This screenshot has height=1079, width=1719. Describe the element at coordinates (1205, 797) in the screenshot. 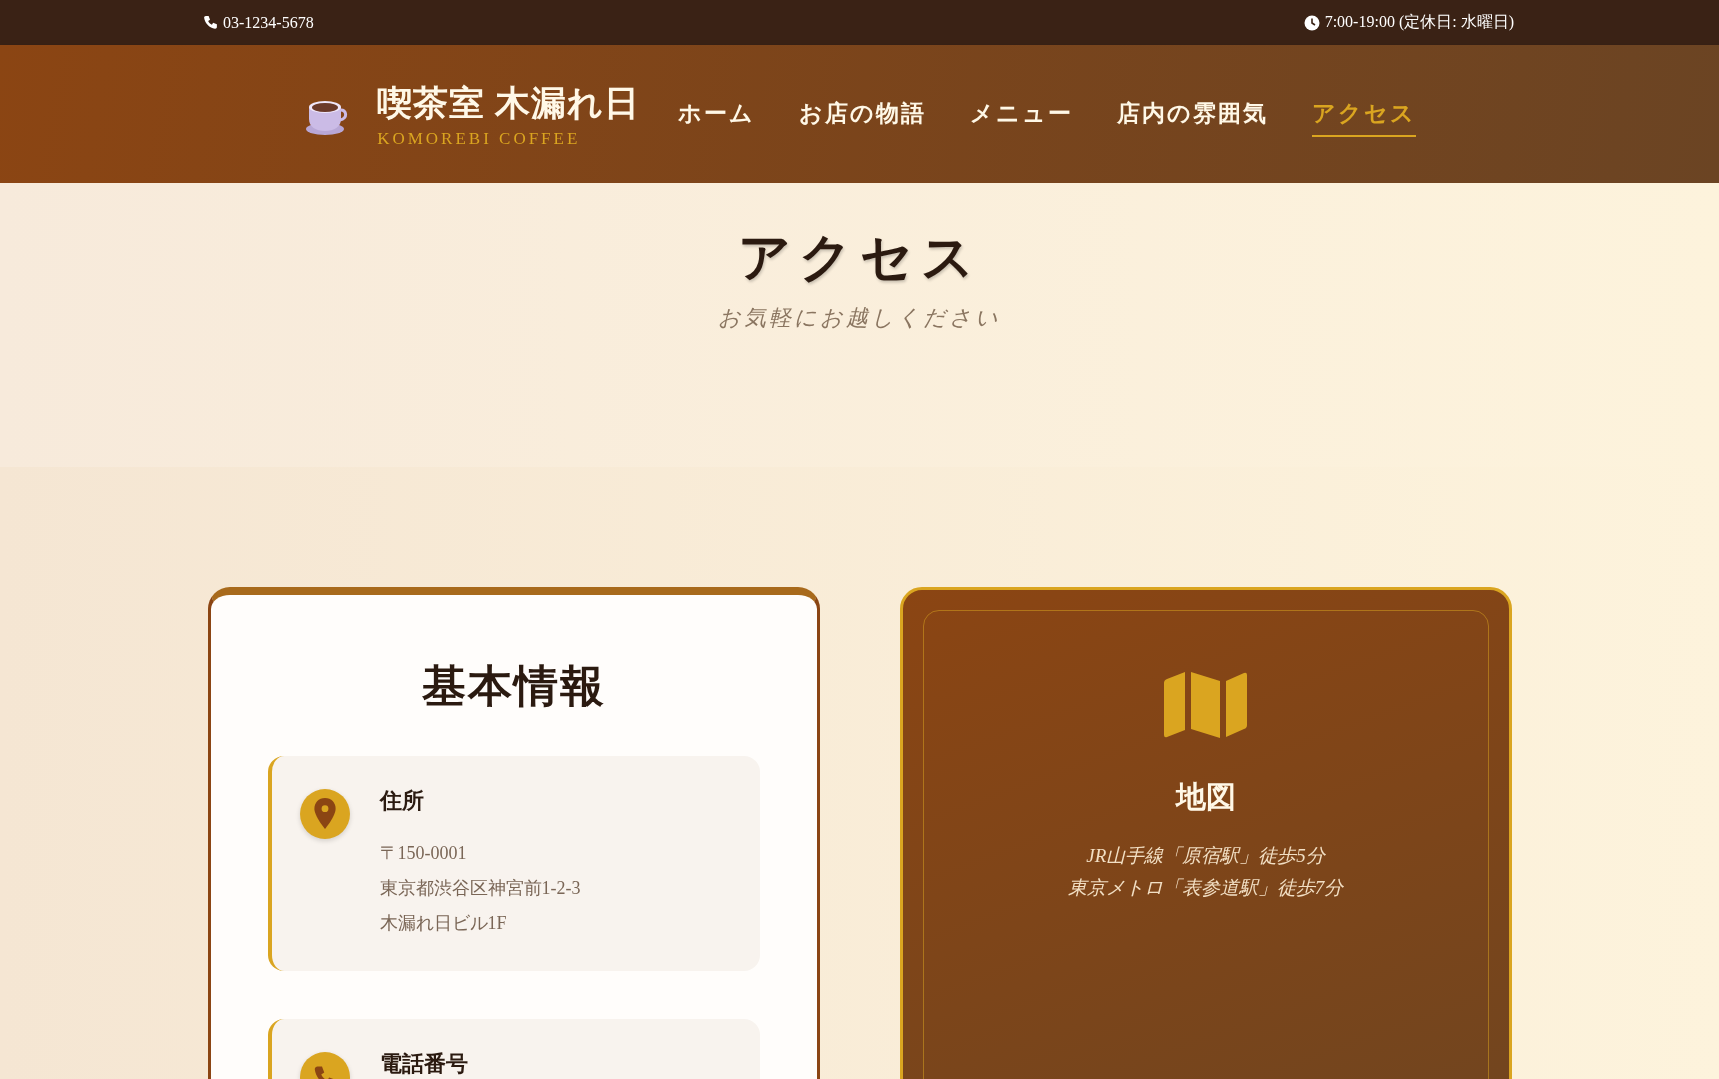

I see `map-title: 地図` at that location.